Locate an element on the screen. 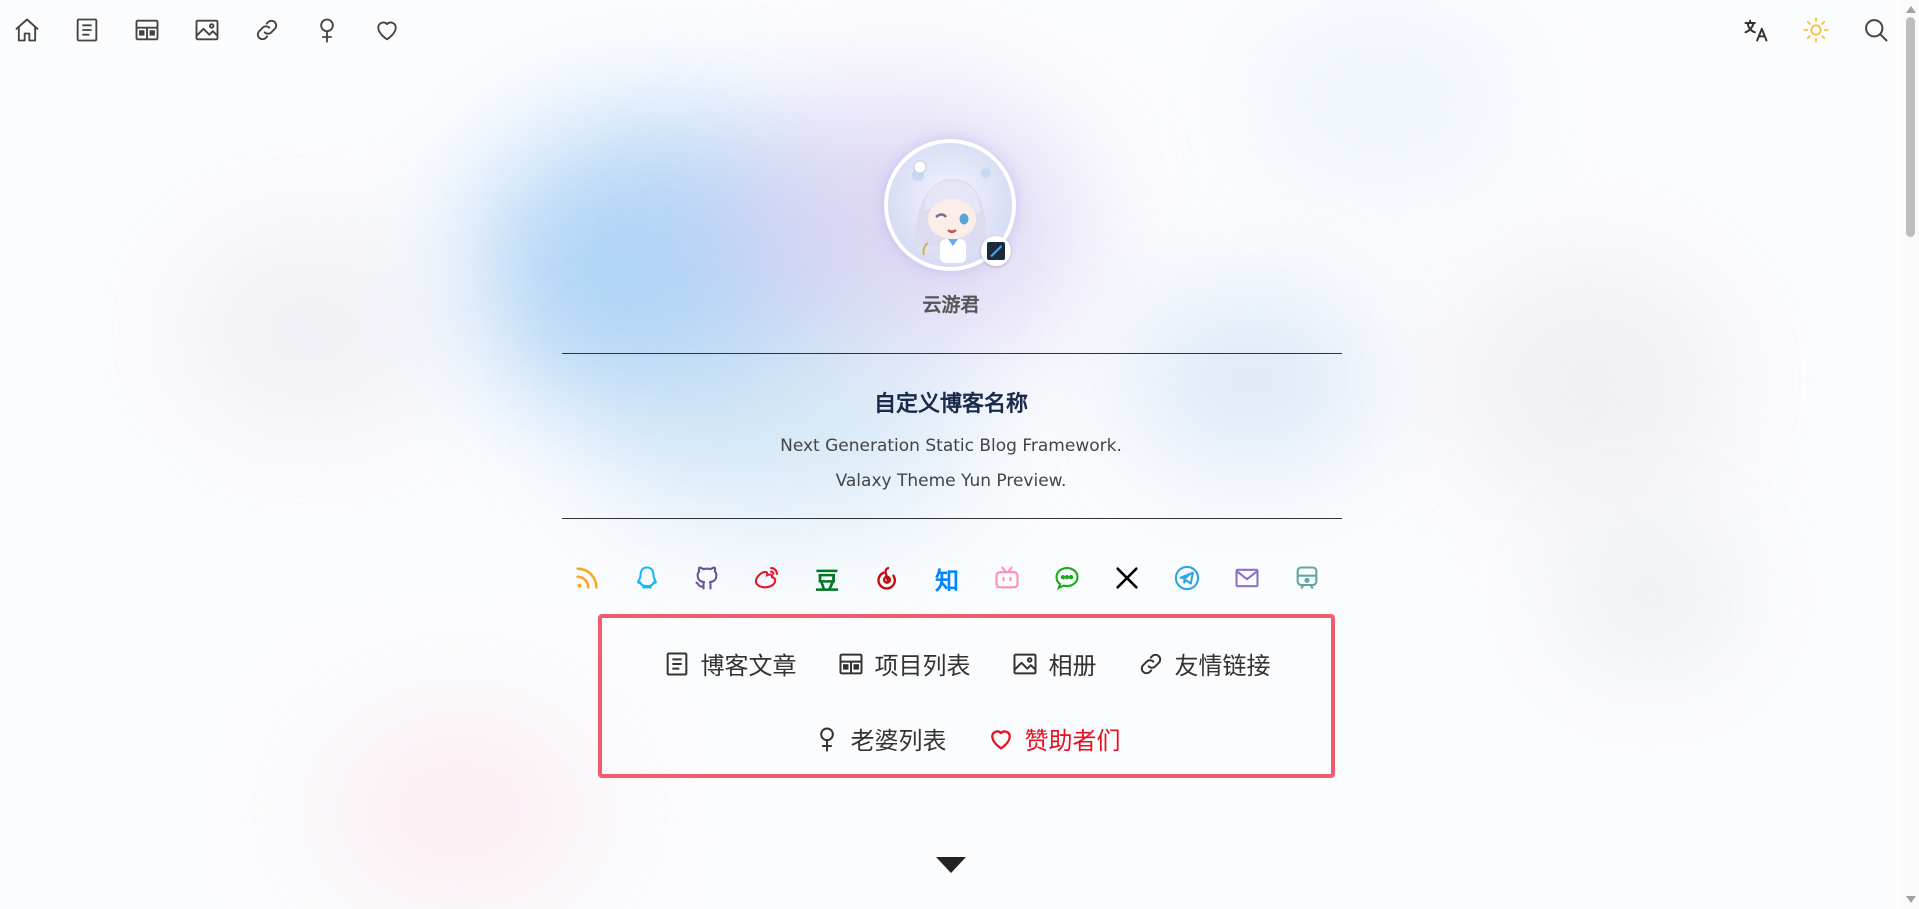 This screenshot has height=909, width=1919. menu-item-label: 相册 is located at coordinates (1072, 666).